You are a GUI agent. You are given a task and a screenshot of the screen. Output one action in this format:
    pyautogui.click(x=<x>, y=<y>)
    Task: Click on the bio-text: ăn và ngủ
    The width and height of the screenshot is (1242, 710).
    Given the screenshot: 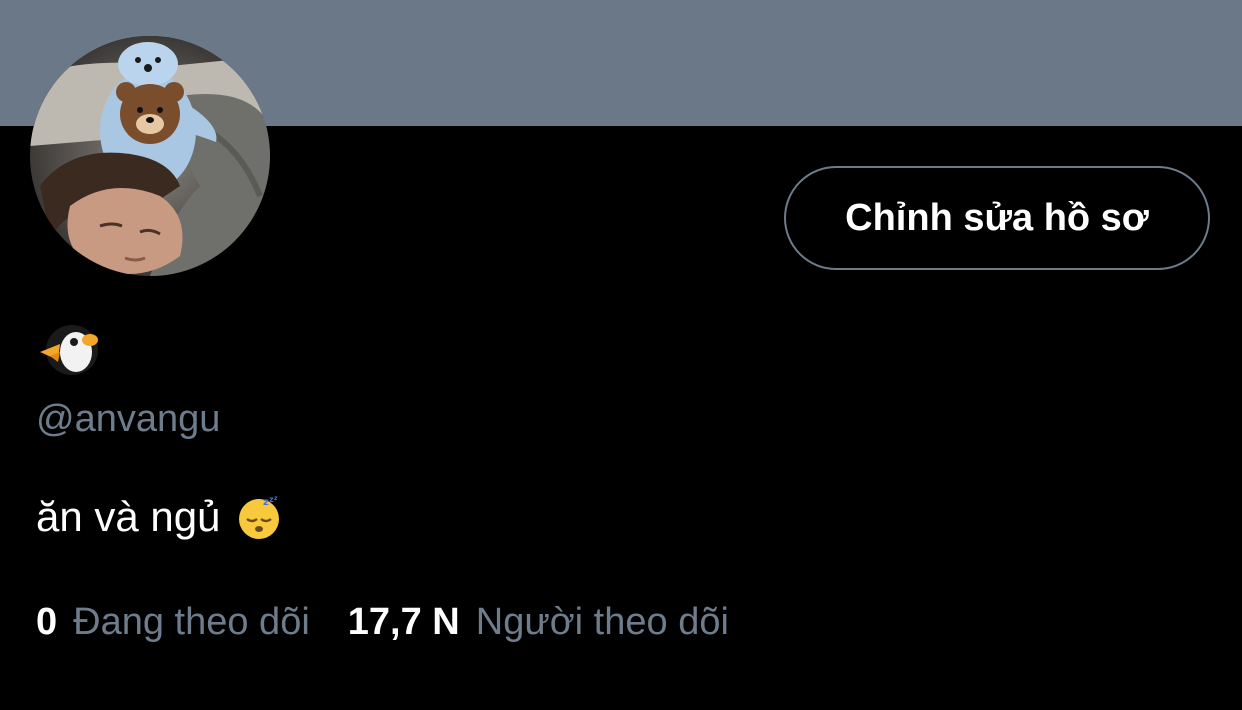 What is the action you would take?
    pyautogui.click(x=128, y=516)
    